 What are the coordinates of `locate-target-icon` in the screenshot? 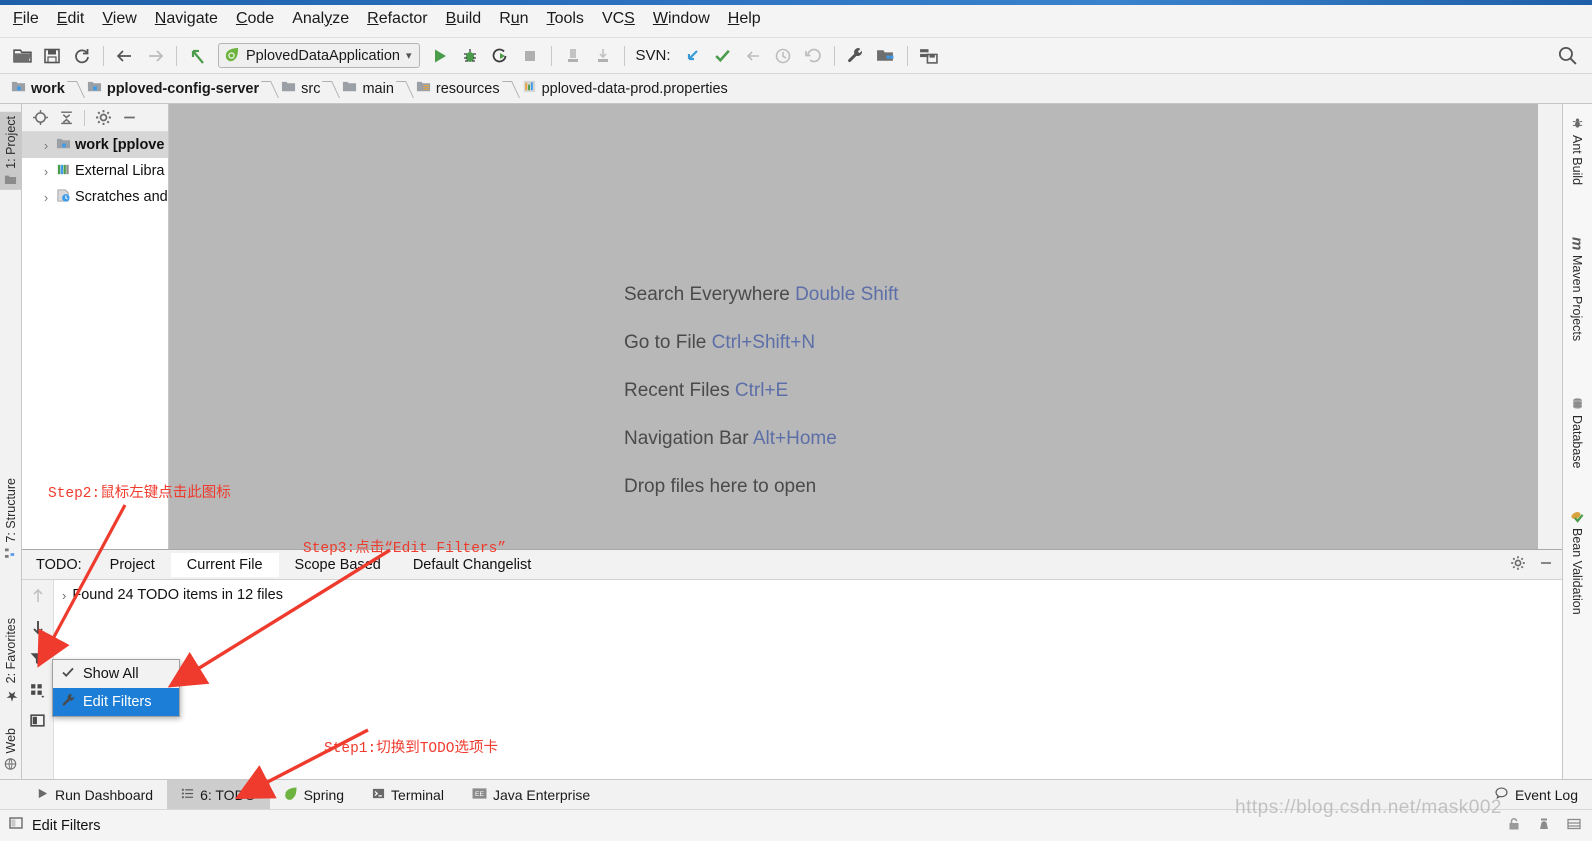 It's located at (40, 118).